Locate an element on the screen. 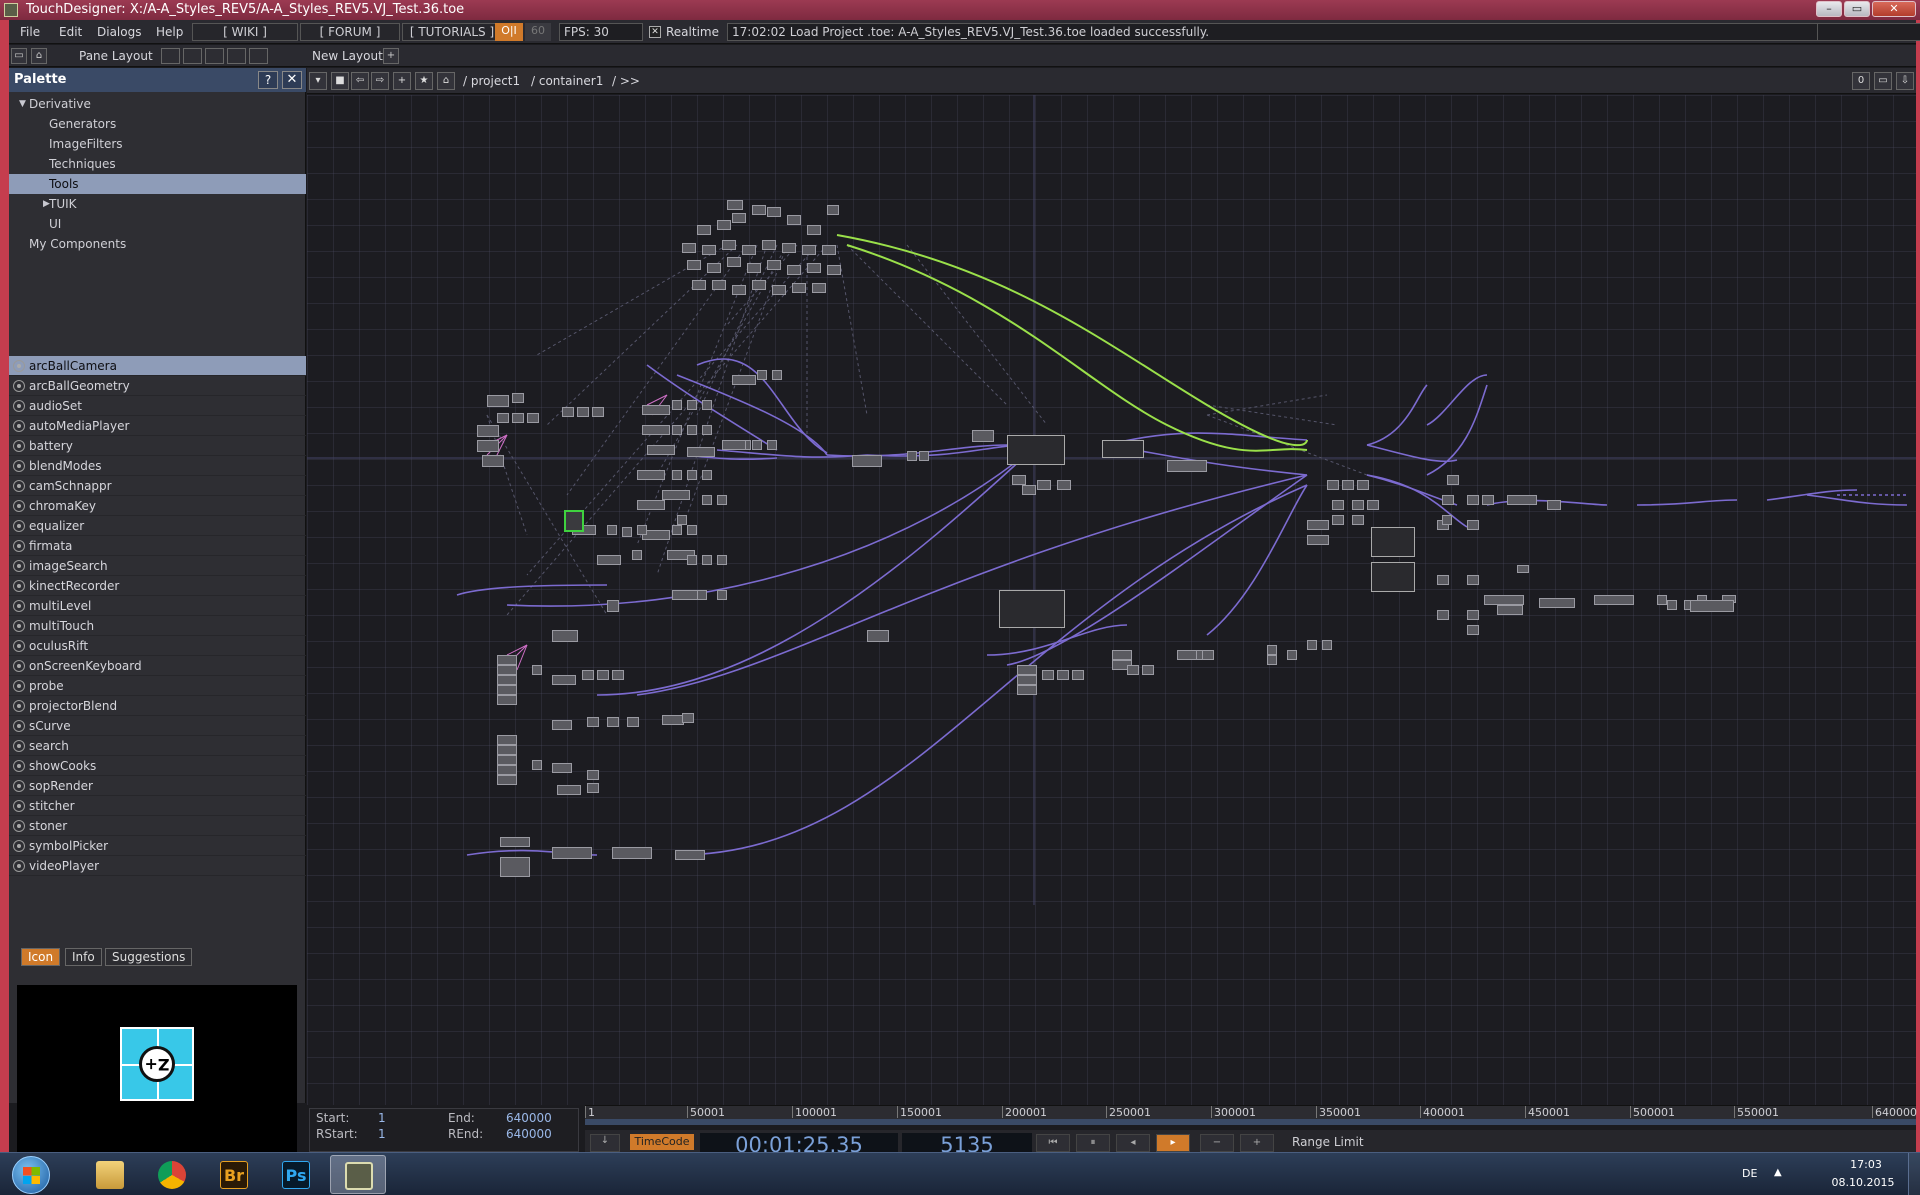 The width and height of the screenshot is (1920, 1195). menu-edit: Edit is located at coordinates (70, 32).